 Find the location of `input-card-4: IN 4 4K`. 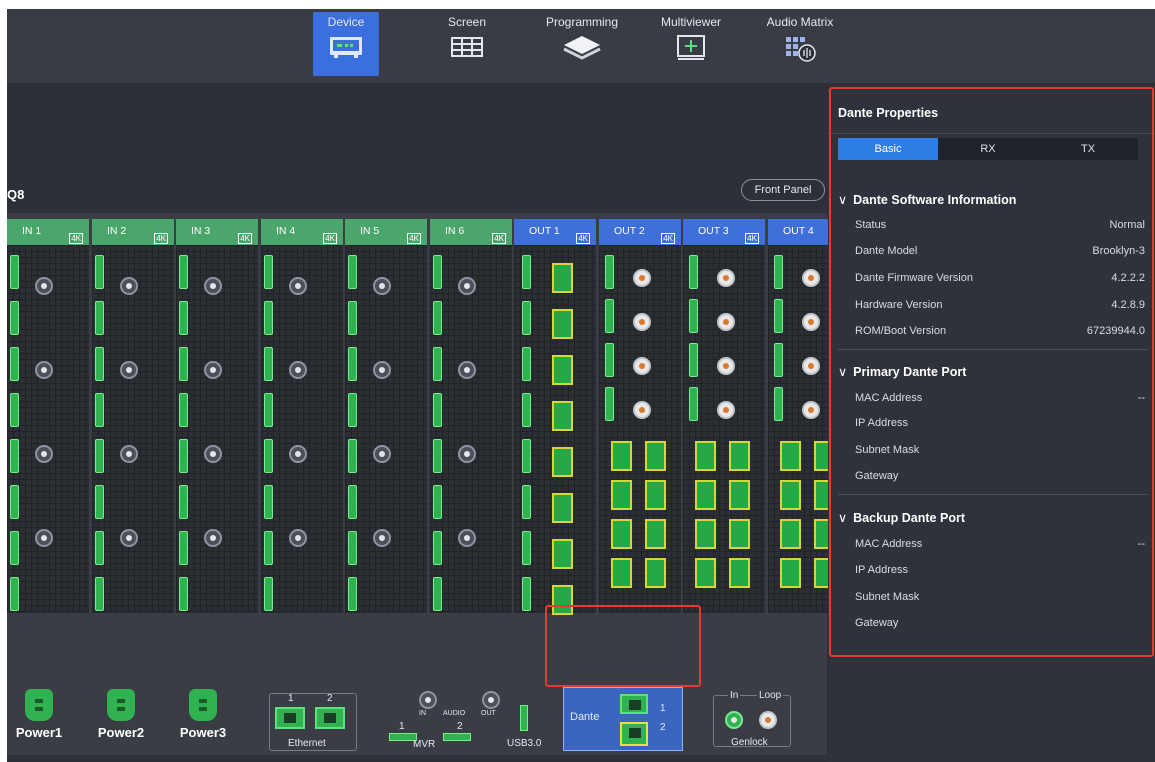

input-card-4: IN 4 4K is located at coordinates (302, 416).